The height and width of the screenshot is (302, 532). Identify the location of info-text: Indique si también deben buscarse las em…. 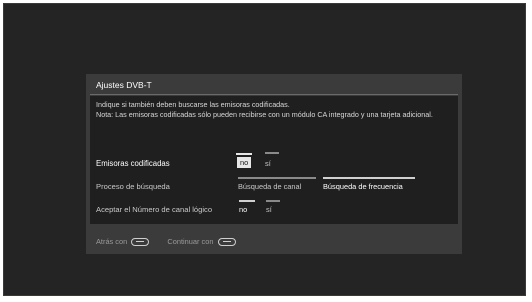
(274, 109).